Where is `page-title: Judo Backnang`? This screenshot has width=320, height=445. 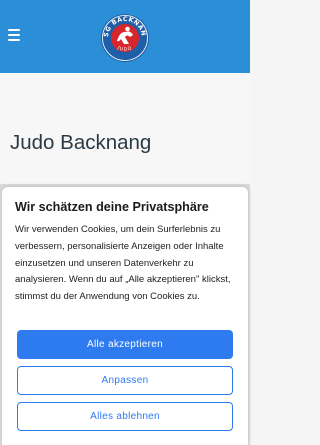 page-title: Judo Backnang is located at coordinates (81, 142).